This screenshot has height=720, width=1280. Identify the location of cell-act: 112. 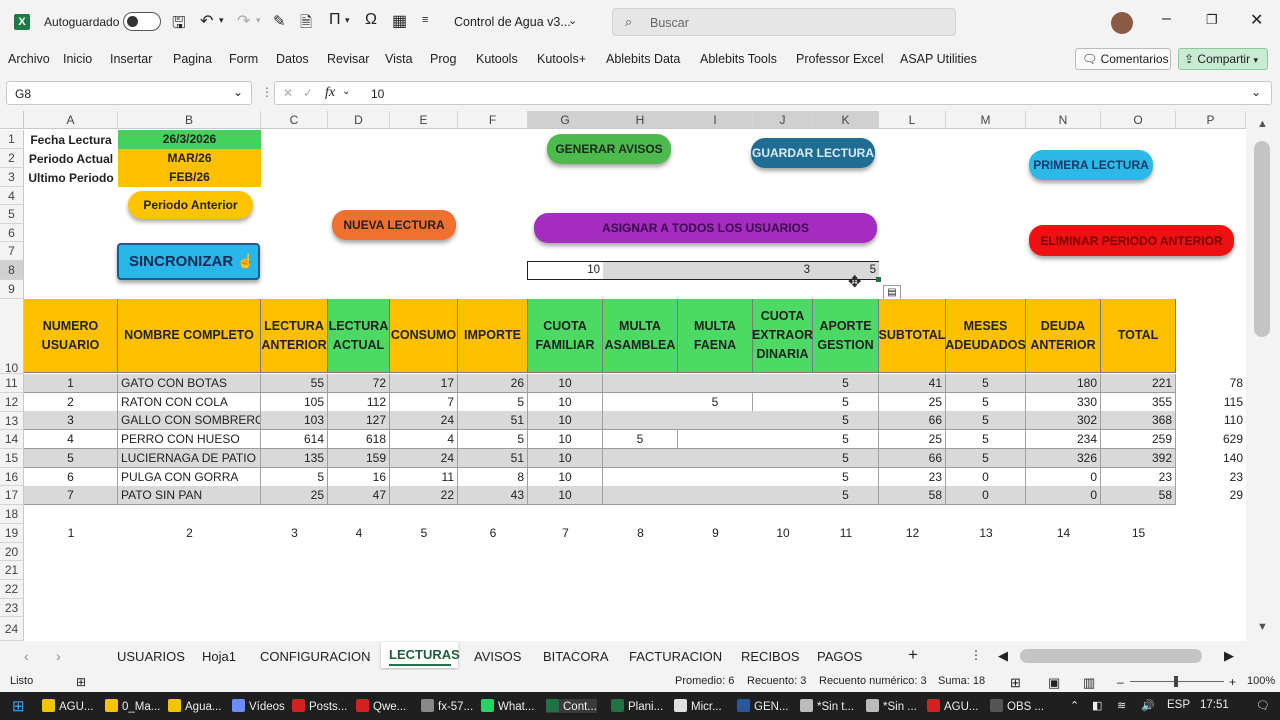
(359, 401).